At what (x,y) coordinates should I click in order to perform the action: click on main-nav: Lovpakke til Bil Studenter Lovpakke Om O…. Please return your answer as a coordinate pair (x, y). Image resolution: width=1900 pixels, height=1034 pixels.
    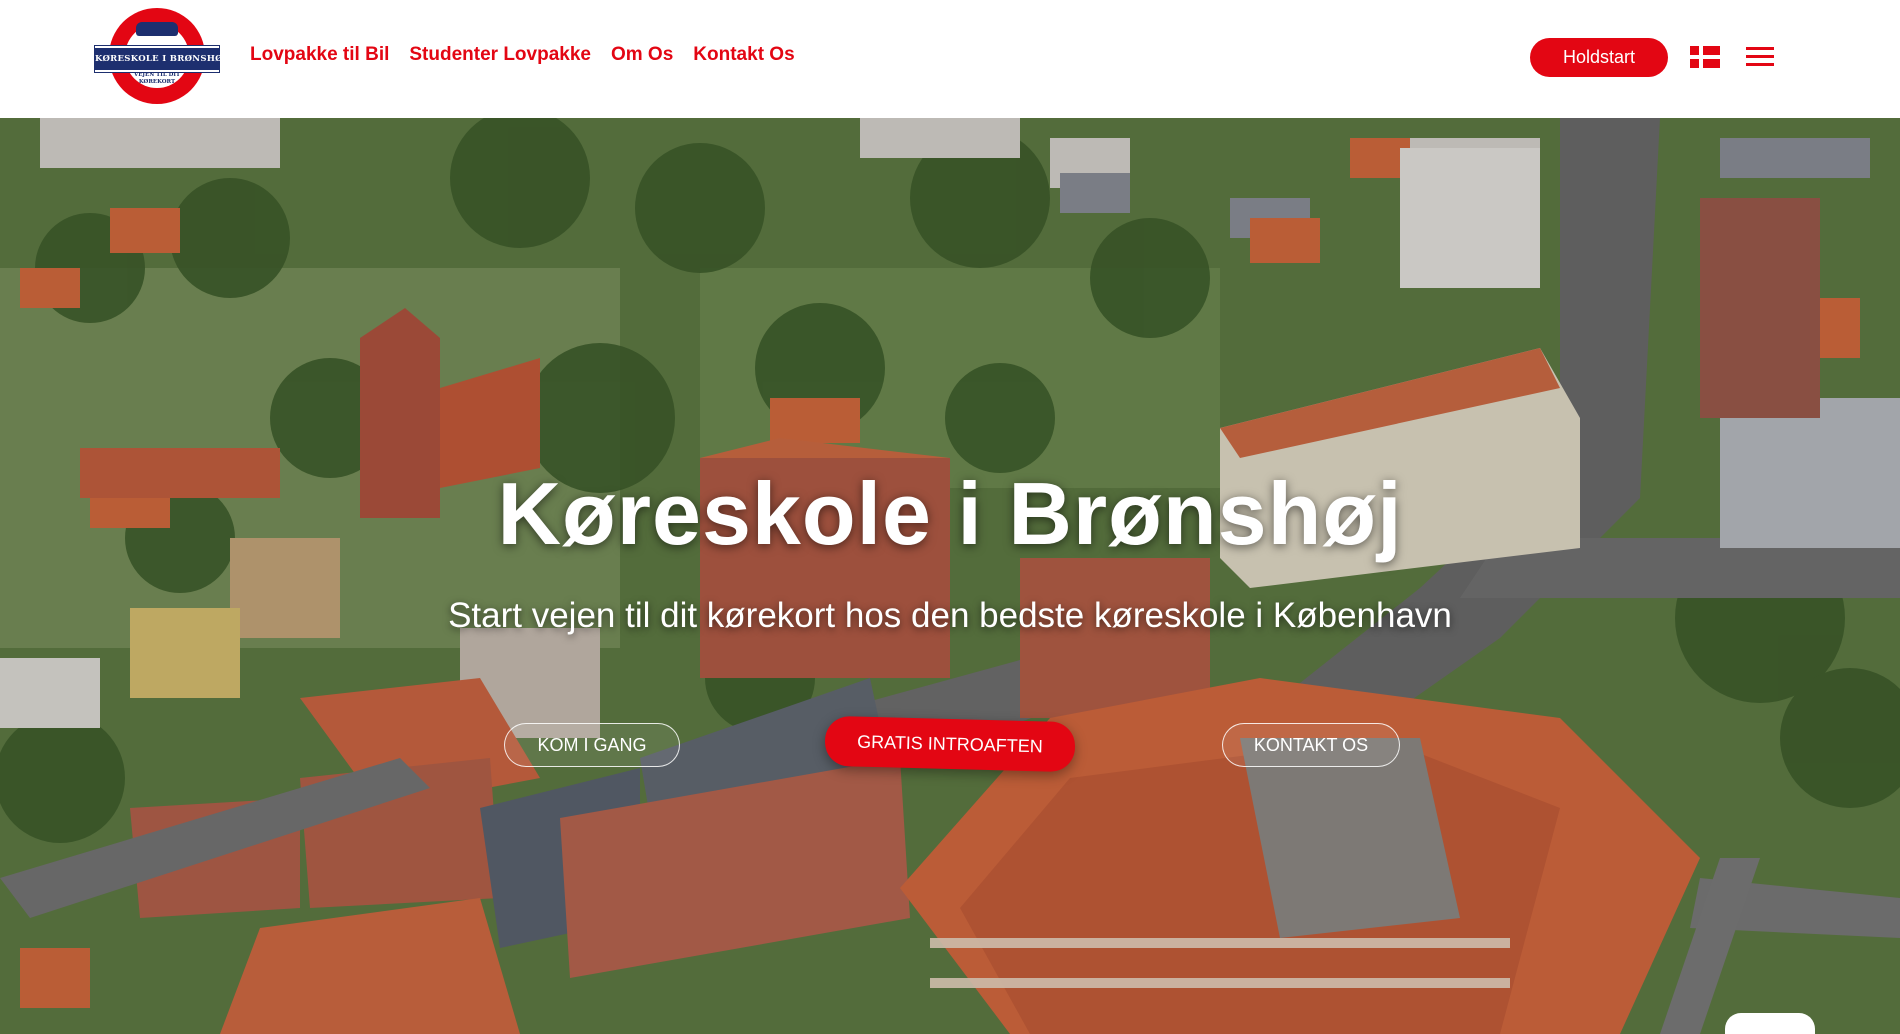
    Looking at the image, I should click on (522, 55).